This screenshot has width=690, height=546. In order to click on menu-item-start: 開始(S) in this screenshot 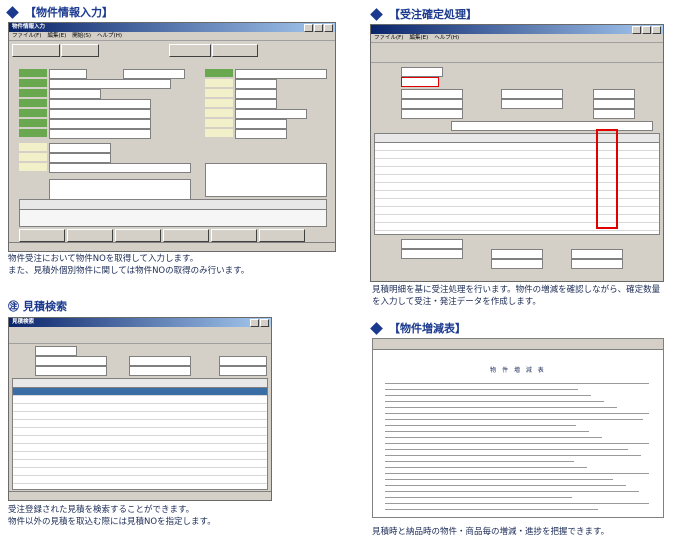, I will do `click(81, 36)`.